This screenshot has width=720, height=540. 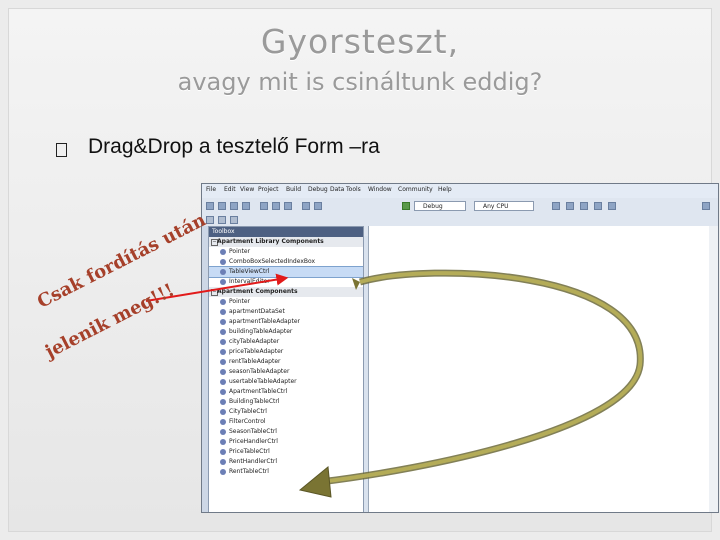 What do you see at coordinates (264, 321) in the screenshot?
I see `toolbox-item-label: apartmentTableAdapter` at bounding box center [264, 321].